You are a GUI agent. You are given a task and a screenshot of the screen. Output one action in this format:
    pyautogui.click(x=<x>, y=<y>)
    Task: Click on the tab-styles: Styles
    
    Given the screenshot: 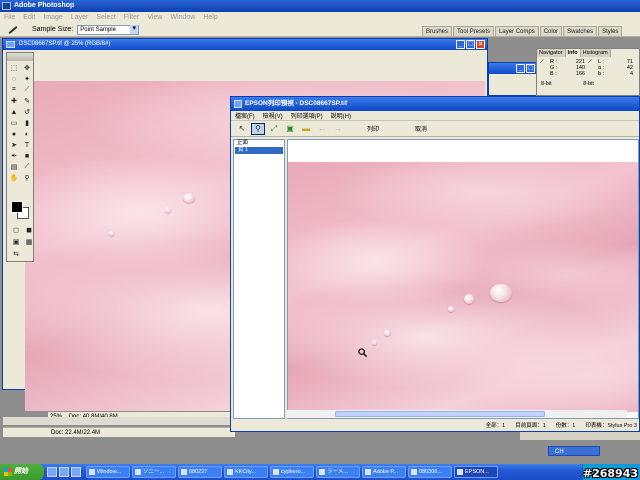 What is the action you would take?
    pyautogui.click(x=610, y=31)
    